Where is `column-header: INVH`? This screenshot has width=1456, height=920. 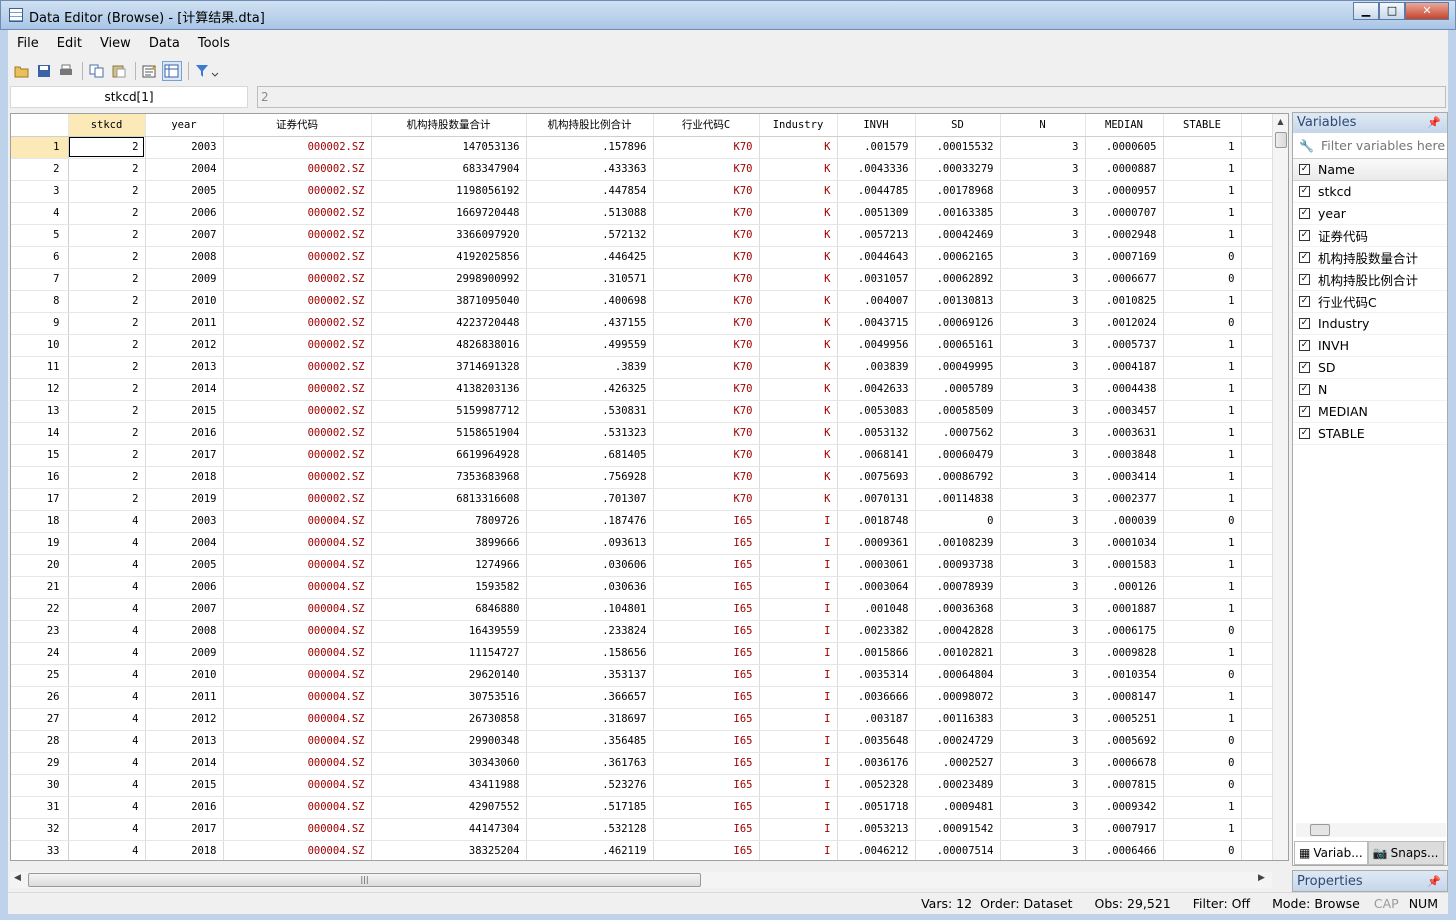 column-header: INVH is located at coordinates (876, 125).